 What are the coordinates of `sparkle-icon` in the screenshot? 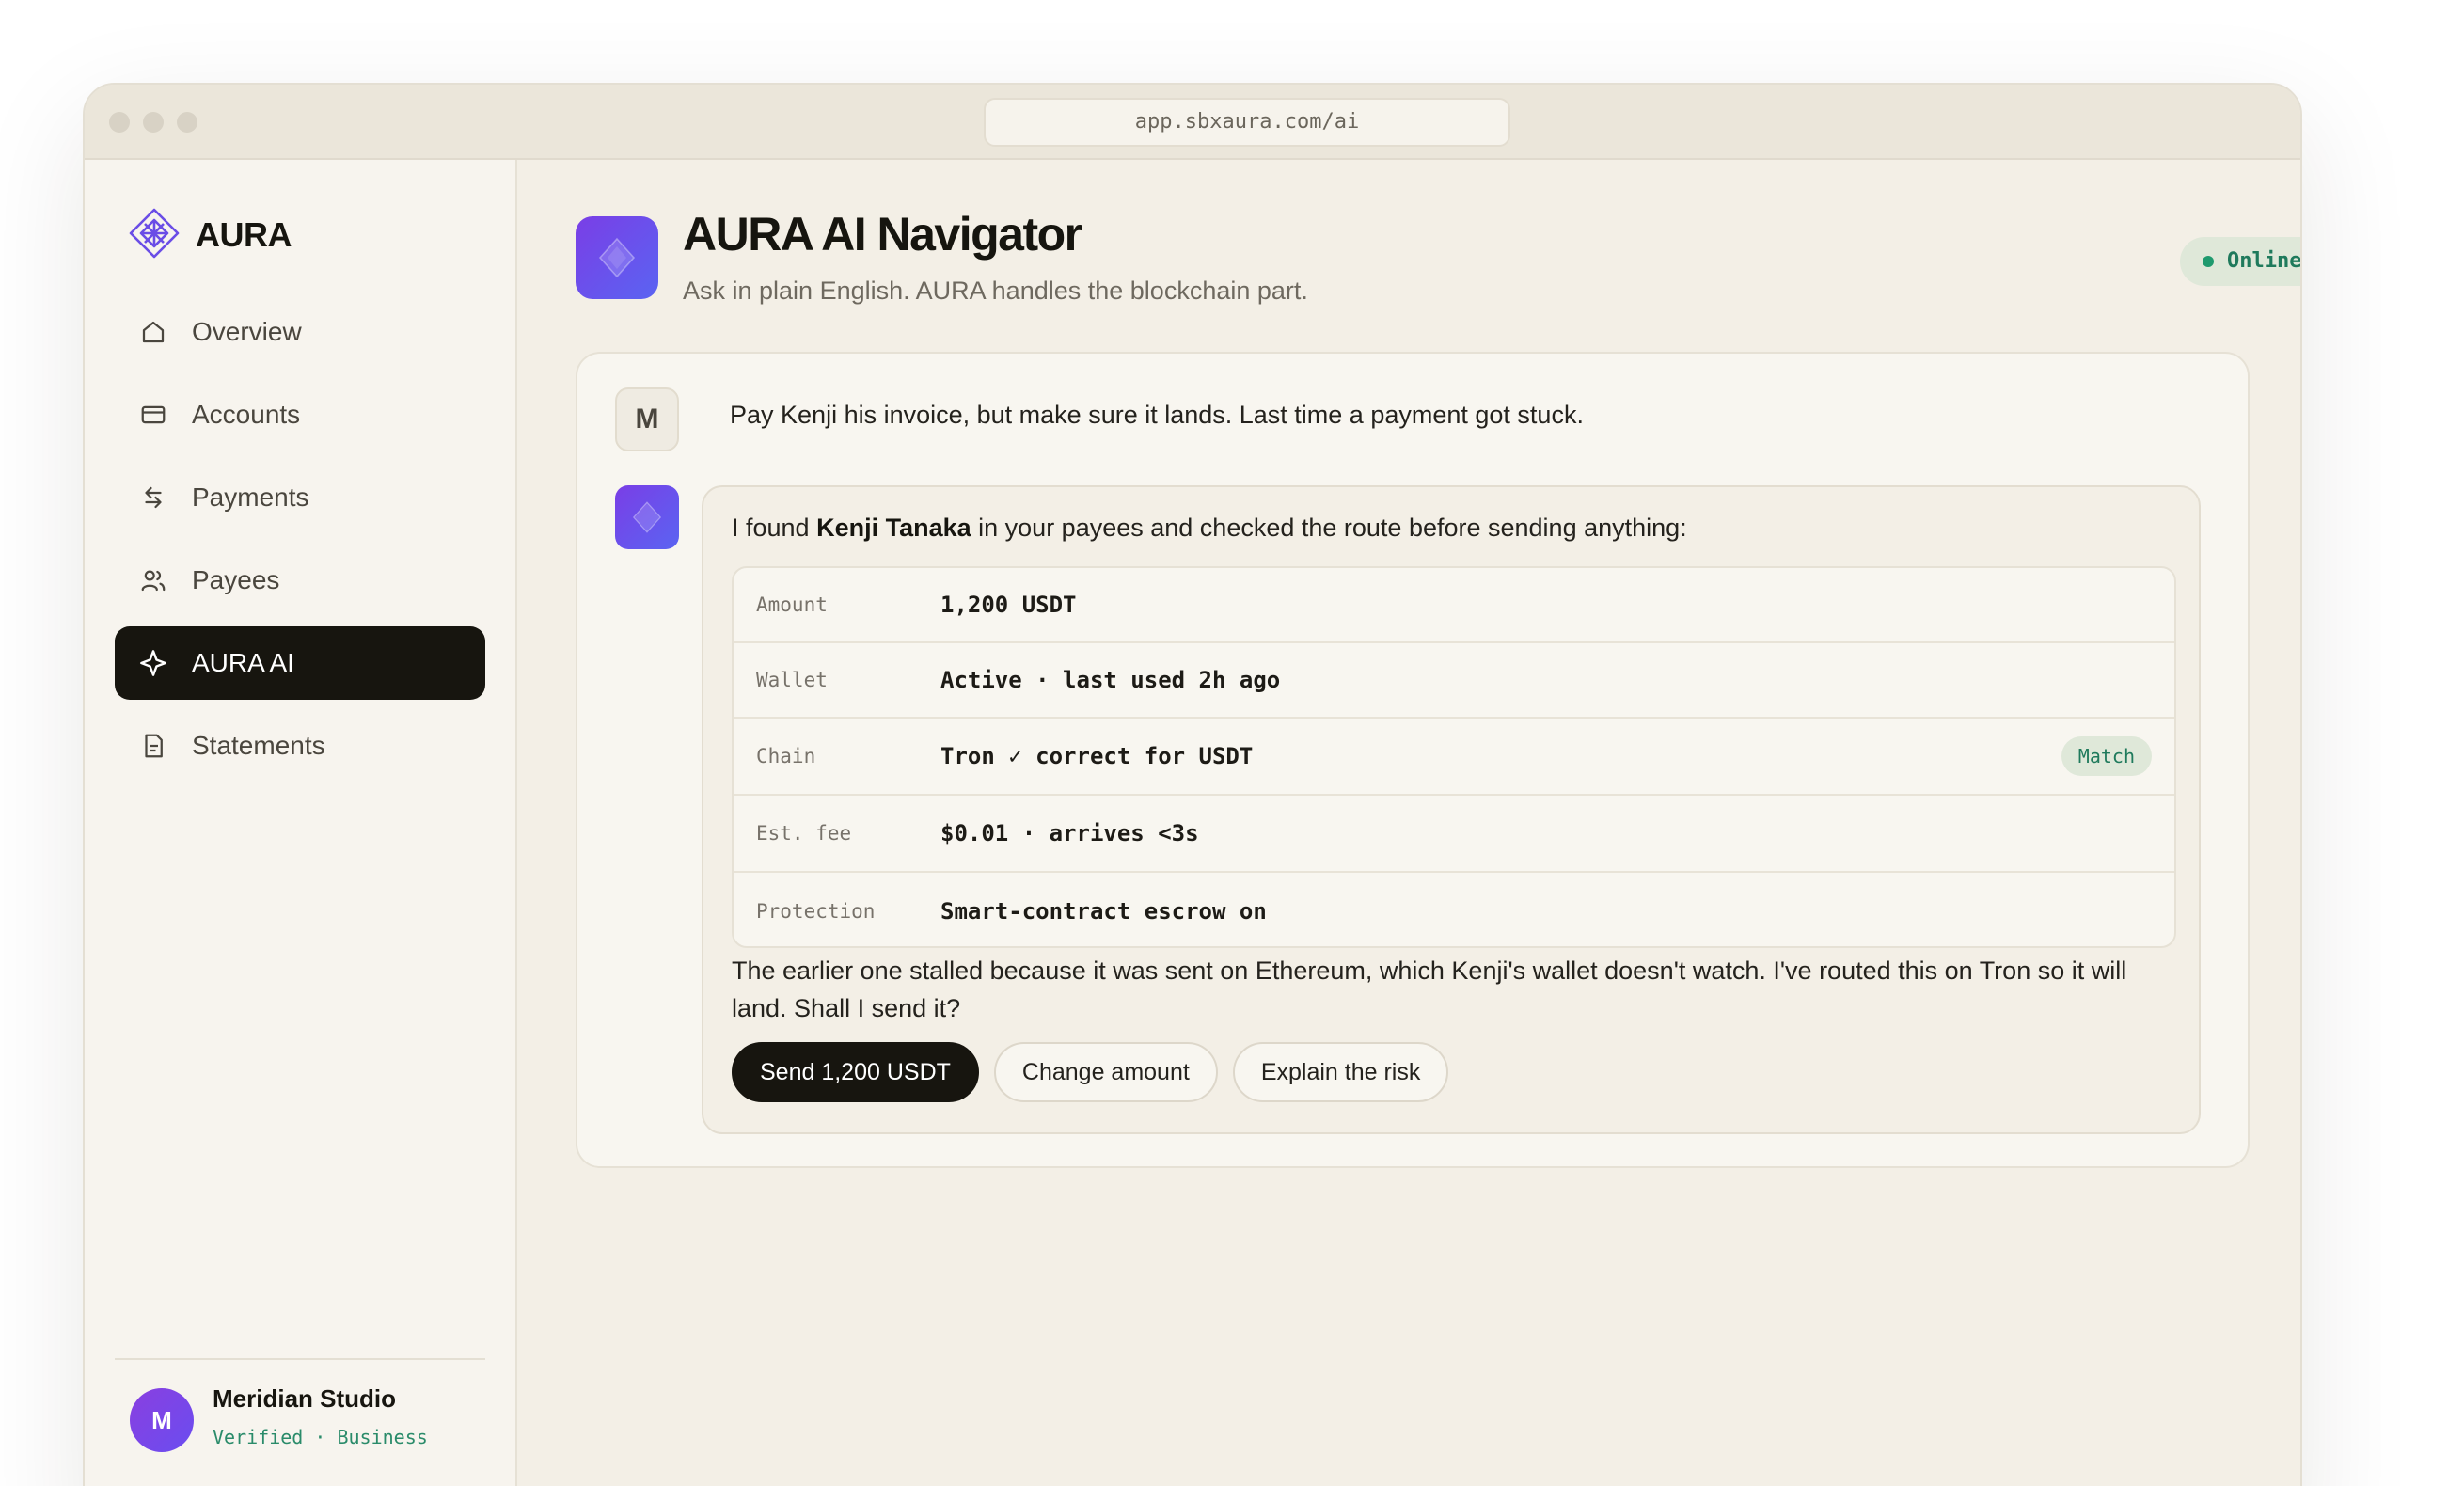 It's located at (153, 663).